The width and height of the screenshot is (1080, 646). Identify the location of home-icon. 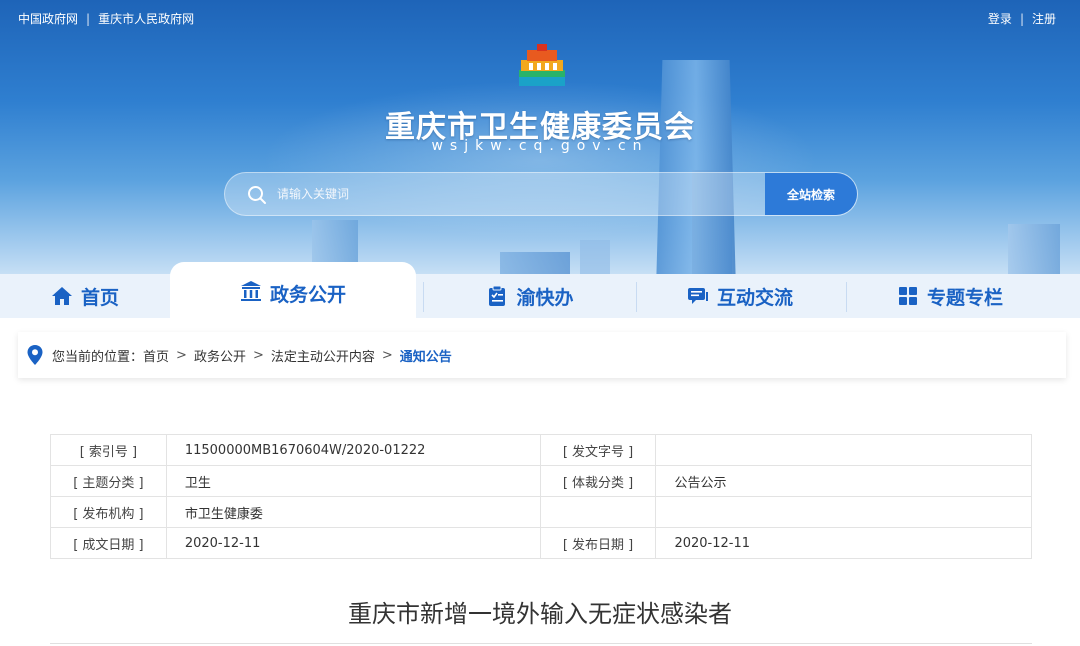
(61, 296).